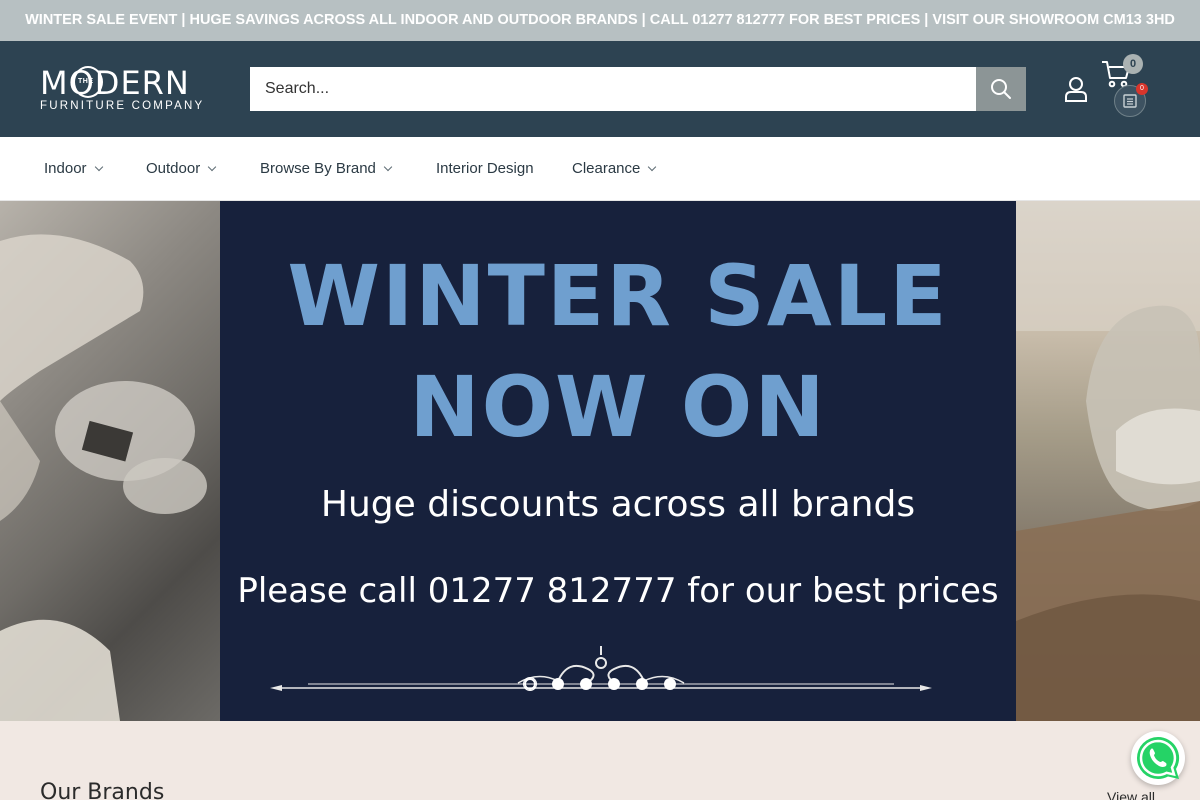 The height and width of the screenshot is (800, 1200). I want to click on nav-item-browse-by-brand: Browse By Brand, so click(326, 169).